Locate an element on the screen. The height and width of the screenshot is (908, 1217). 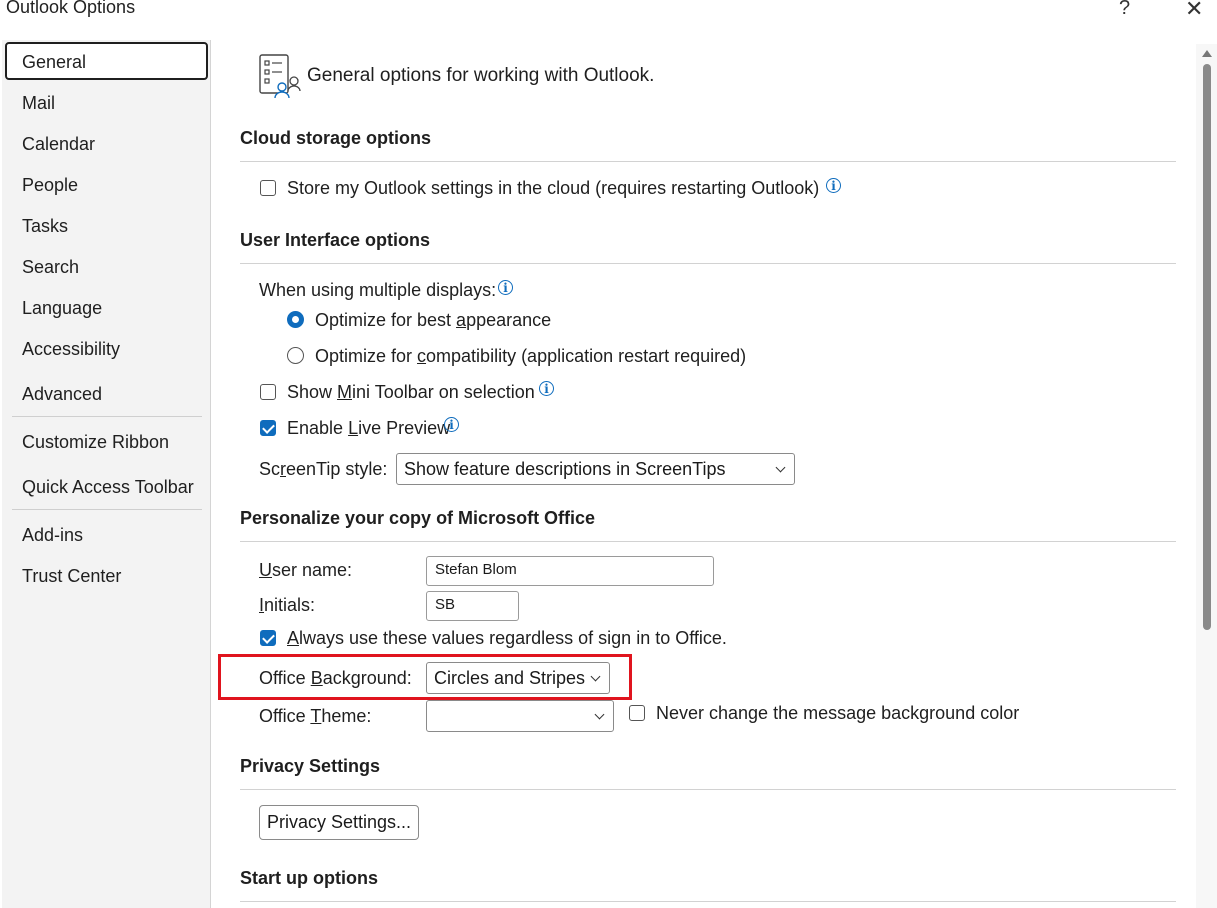
sidebar-item-search: Search is located at coordinates (50, 267).